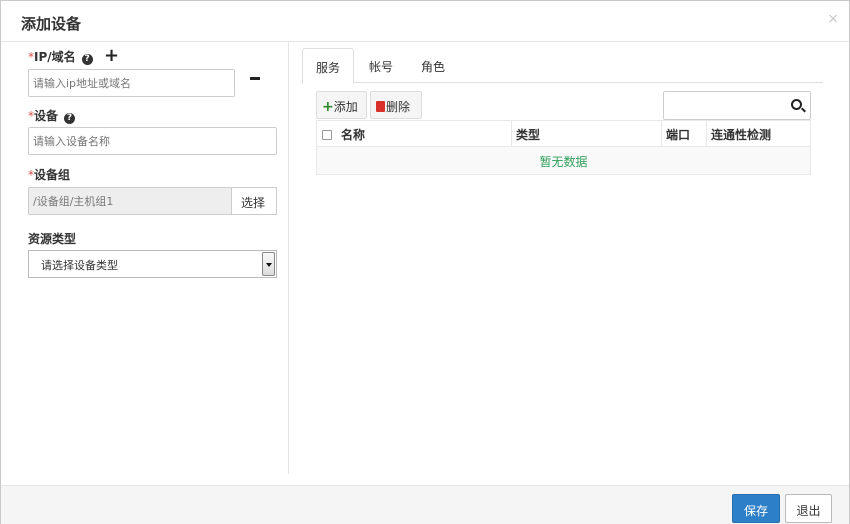  I want to click on chevron-down-icon, so click(268, 264).